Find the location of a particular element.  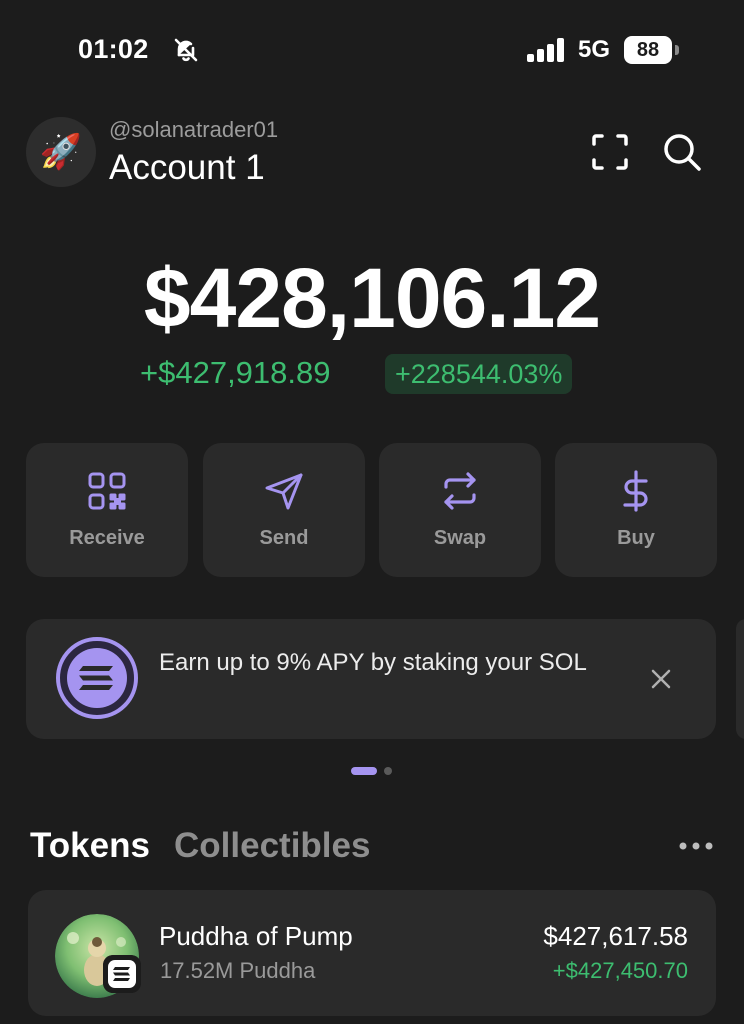

token-value: $427,617.58 is located at coordinates (615, 936).